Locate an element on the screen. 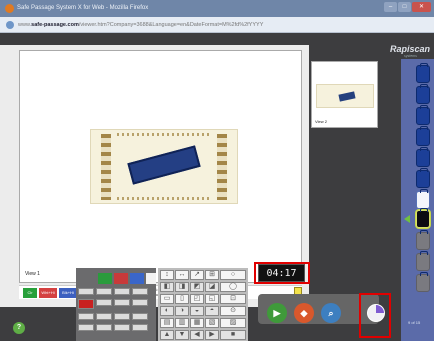 This screenshot has width=434, height=341. bag-queue-rail is located at coordinates (417, 200).